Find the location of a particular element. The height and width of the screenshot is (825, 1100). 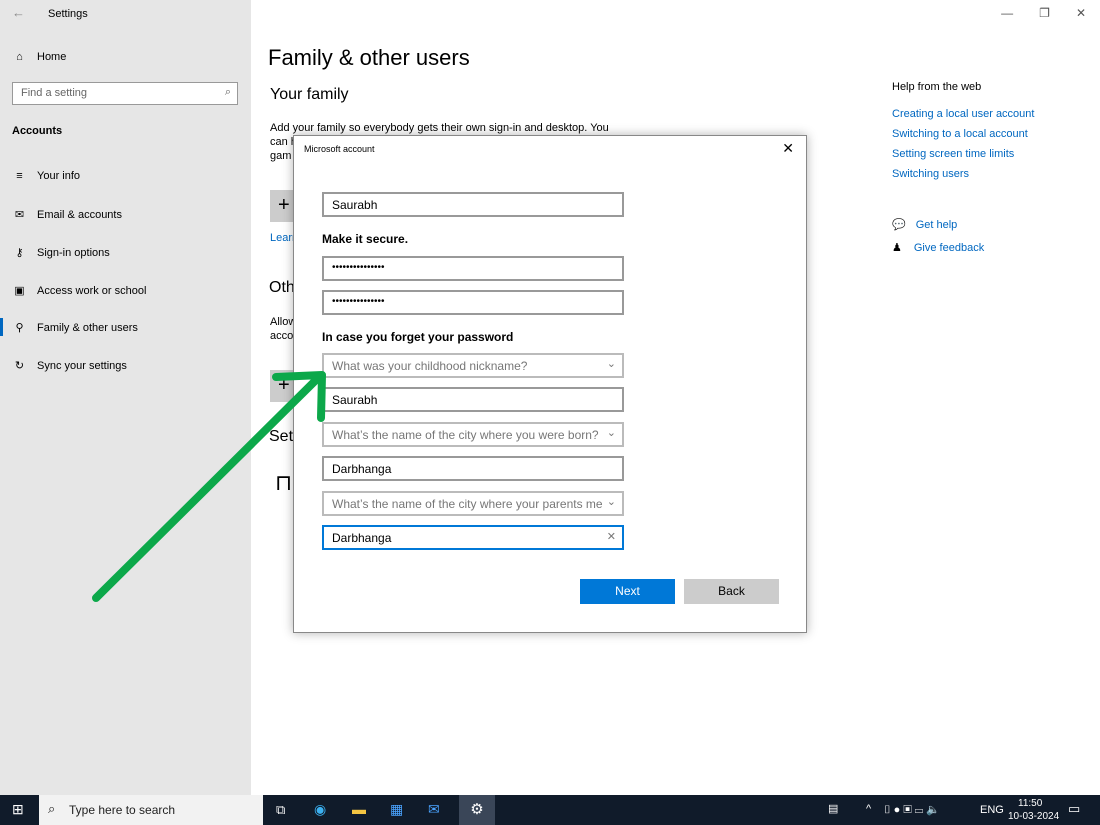

clock-date: 10-03-2024 is located at coordinates (1033, 816).